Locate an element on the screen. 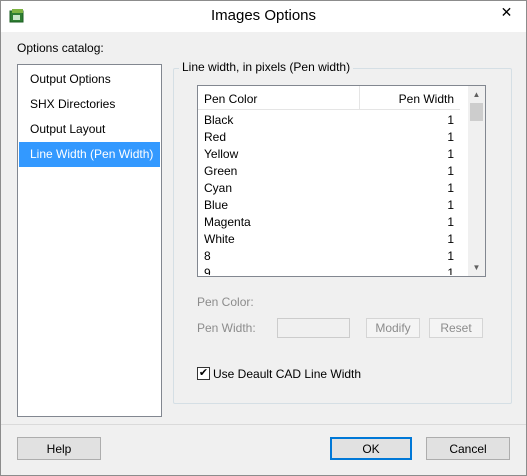 This screenshot has width=527, height=476. use-default-line-width-checkbox: ✔ is located at coordinates (203, 373).